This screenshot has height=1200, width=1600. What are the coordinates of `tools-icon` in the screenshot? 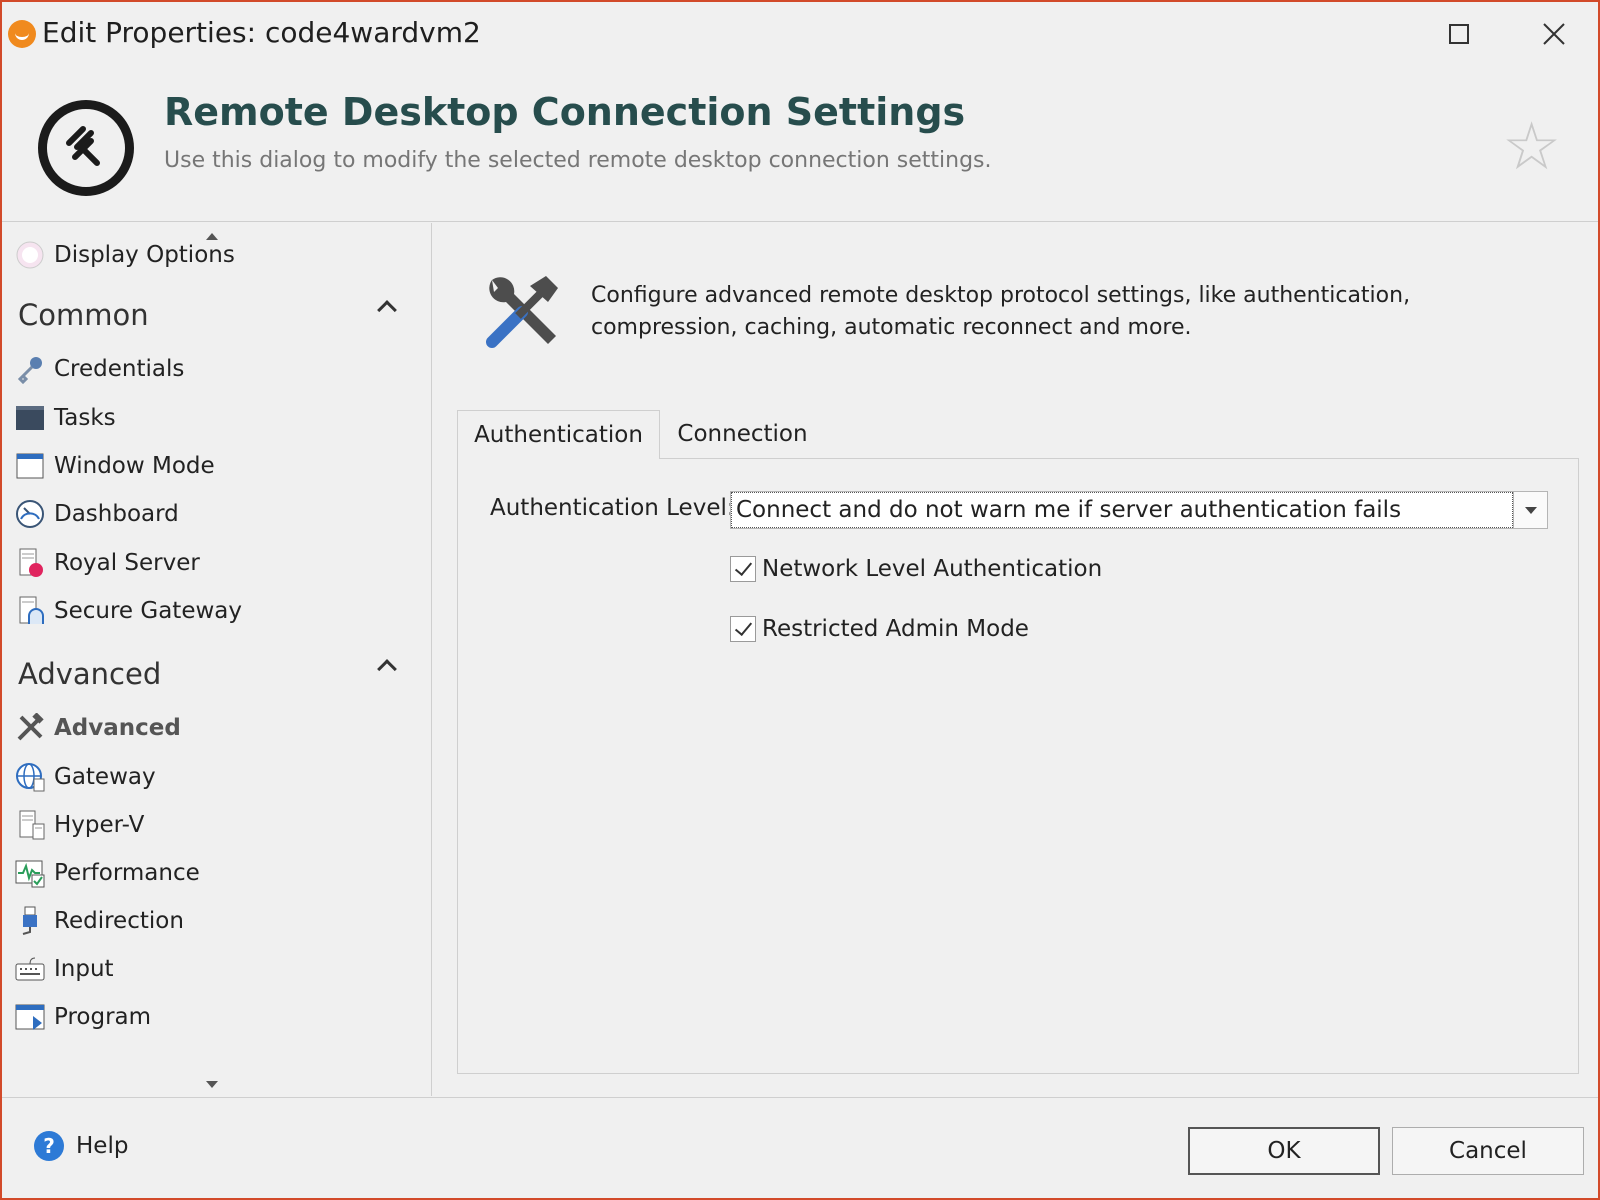 It's located at (30, 728).